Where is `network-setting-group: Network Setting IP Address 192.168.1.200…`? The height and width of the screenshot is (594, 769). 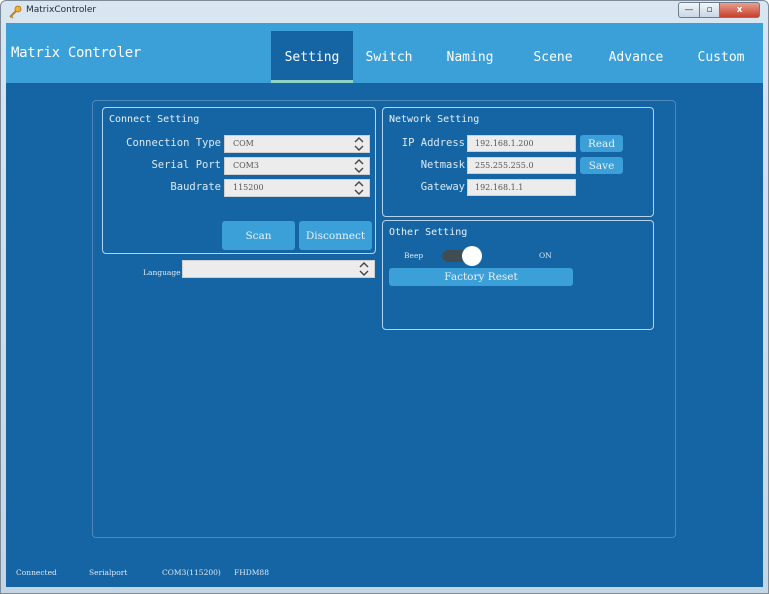 network-setting-group: Network Setting IP Address 192.168.1.200… is located at coordinates (518, 162).